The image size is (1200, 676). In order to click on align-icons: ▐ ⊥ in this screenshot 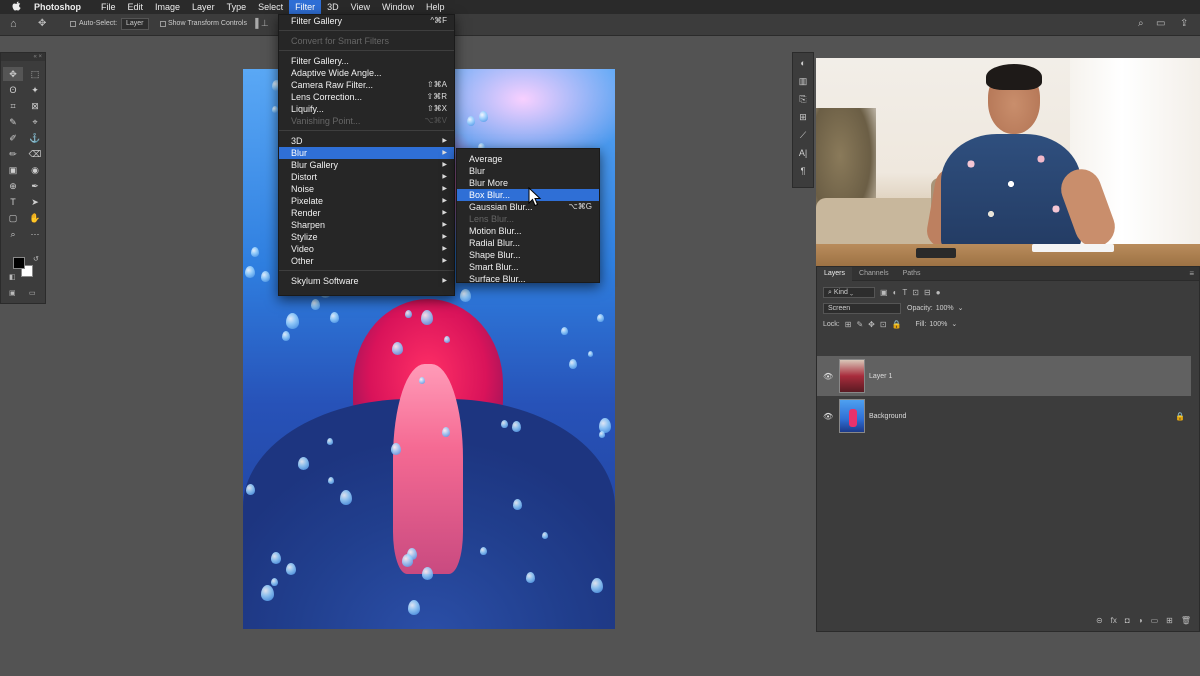, I will do `click(260, 23)`.